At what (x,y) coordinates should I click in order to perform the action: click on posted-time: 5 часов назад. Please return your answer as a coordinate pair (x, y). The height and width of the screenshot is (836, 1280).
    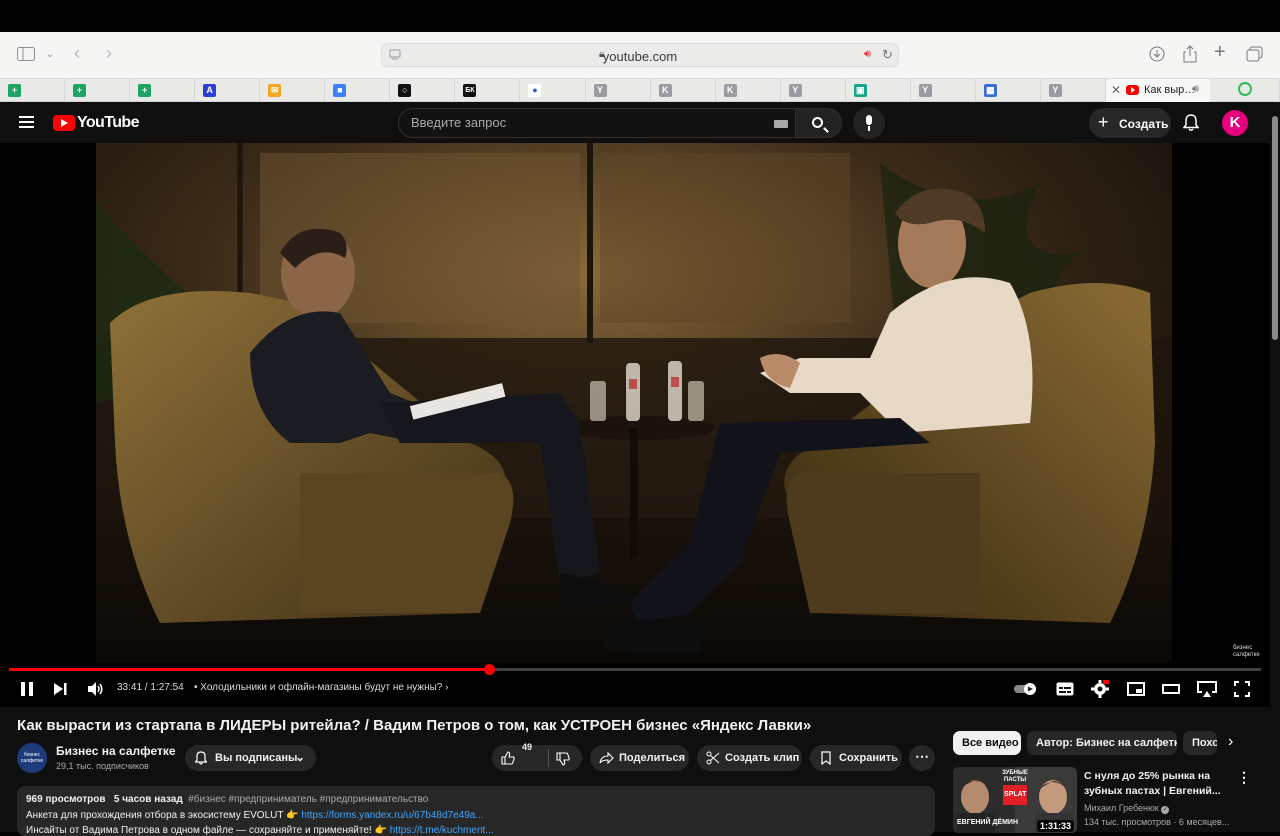
    Looking at the image, I should click on (148, 799).